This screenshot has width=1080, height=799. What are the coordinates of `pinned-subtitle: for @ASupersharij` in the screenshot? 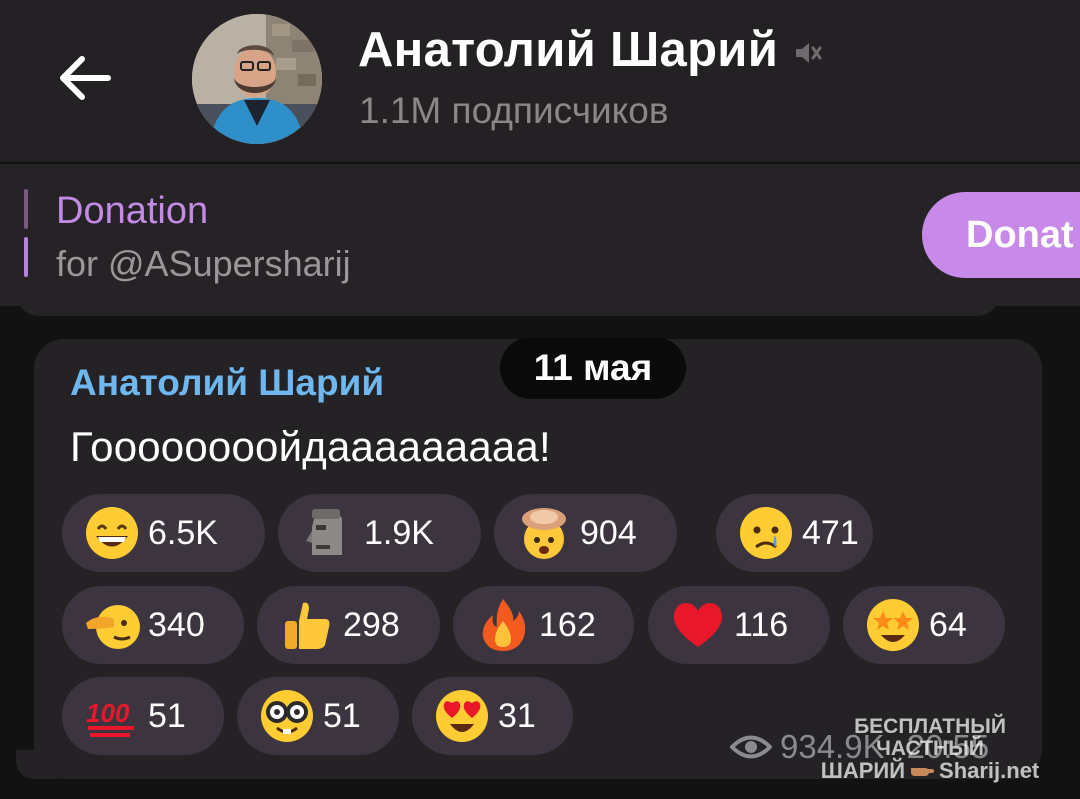 It's located at (203, 263).